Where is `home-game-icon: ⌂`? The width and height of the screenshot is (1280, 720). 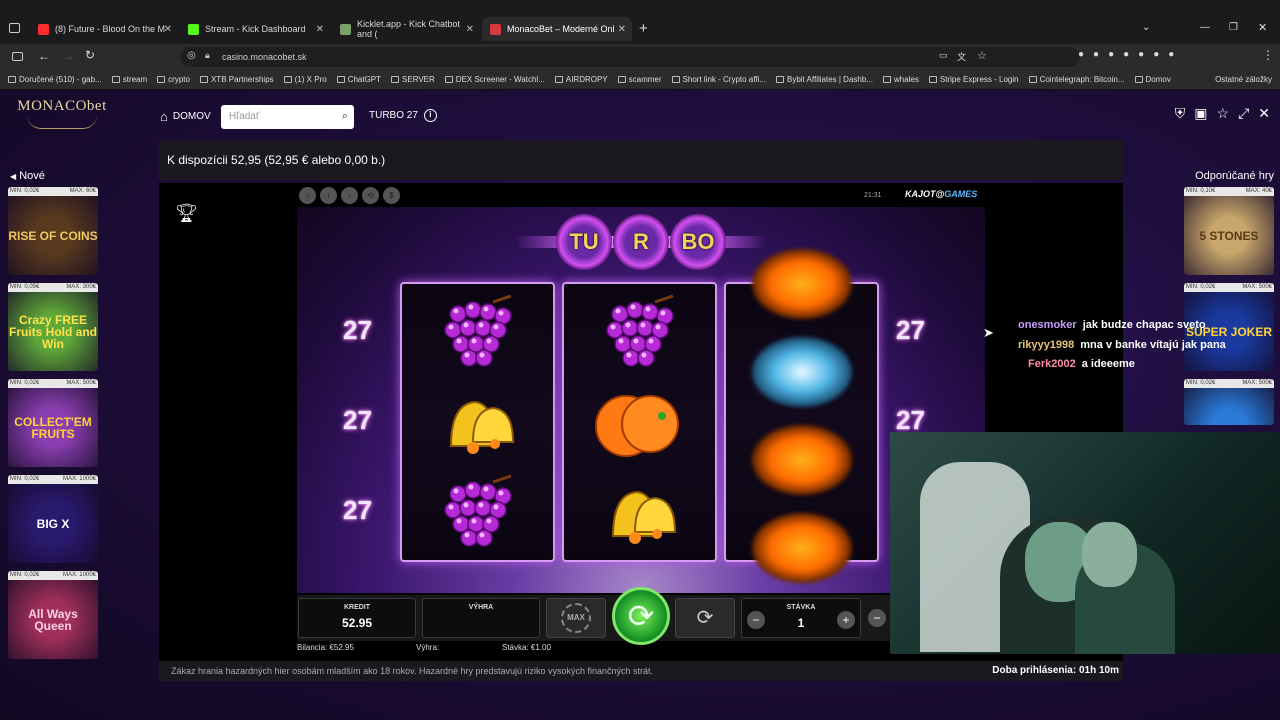 home-game-icon: ⌂ is located at coordinates (307, 195).